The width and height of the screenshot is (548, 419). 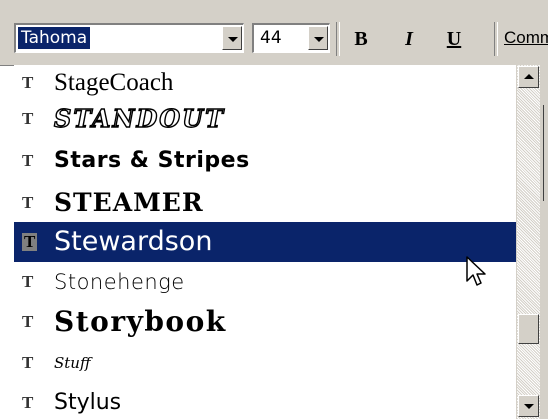 What do you see at coordinates (265, 282) in the screenshot?
I see `font-list-item: T Stonehenge` at bounding box center [265, 282].